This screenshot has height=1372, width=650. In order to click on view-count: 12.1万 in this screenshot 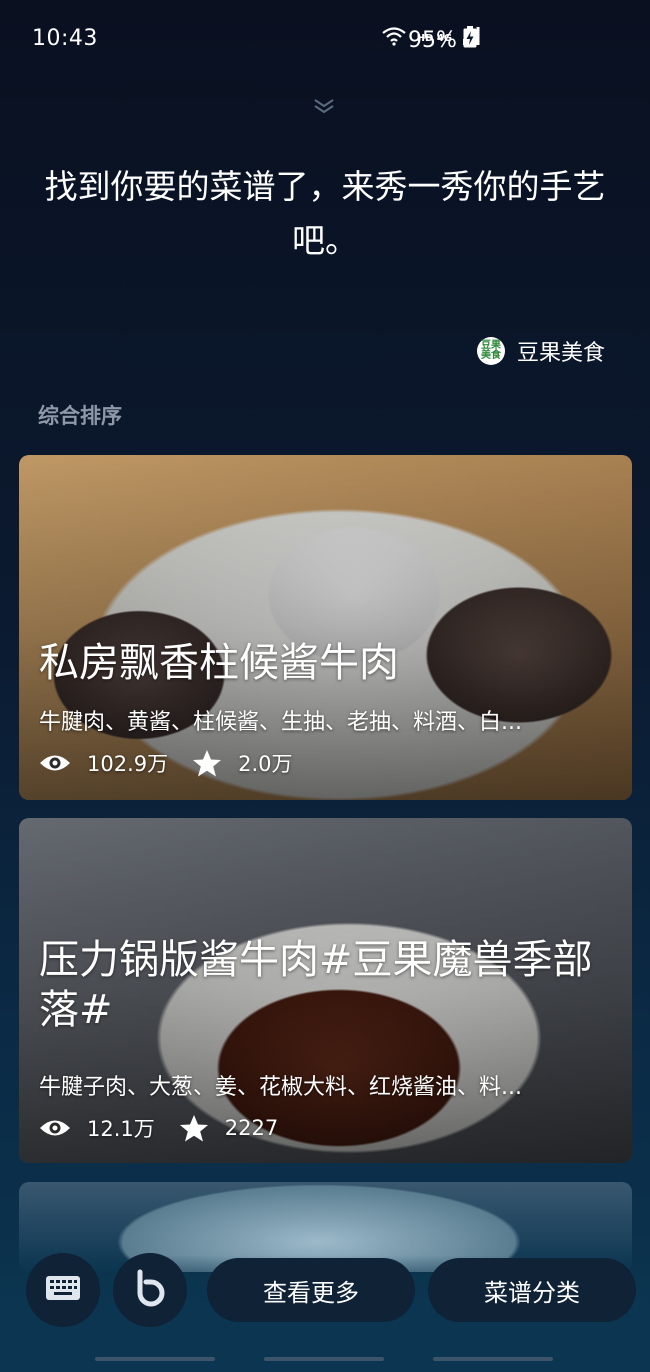, I will do `click(121, 1129)`.